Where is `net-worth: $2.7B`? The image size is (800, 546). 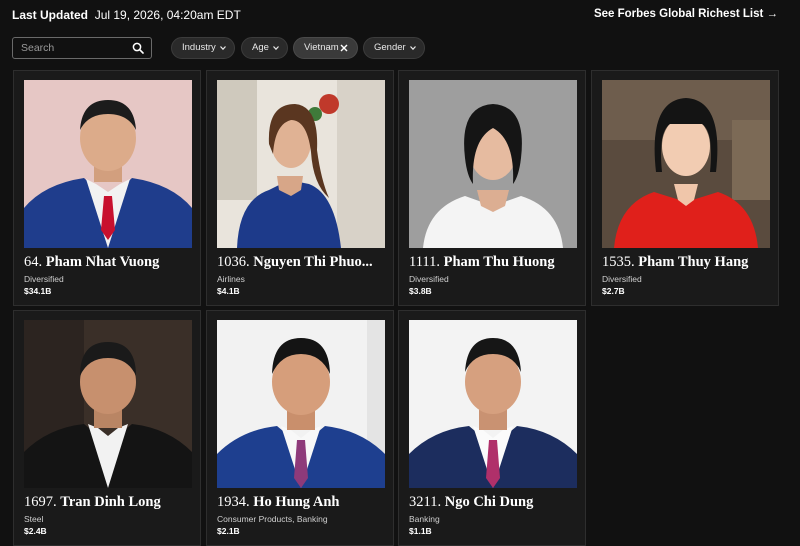 net-worth: $2.7B is located at coordinates (613, 291).